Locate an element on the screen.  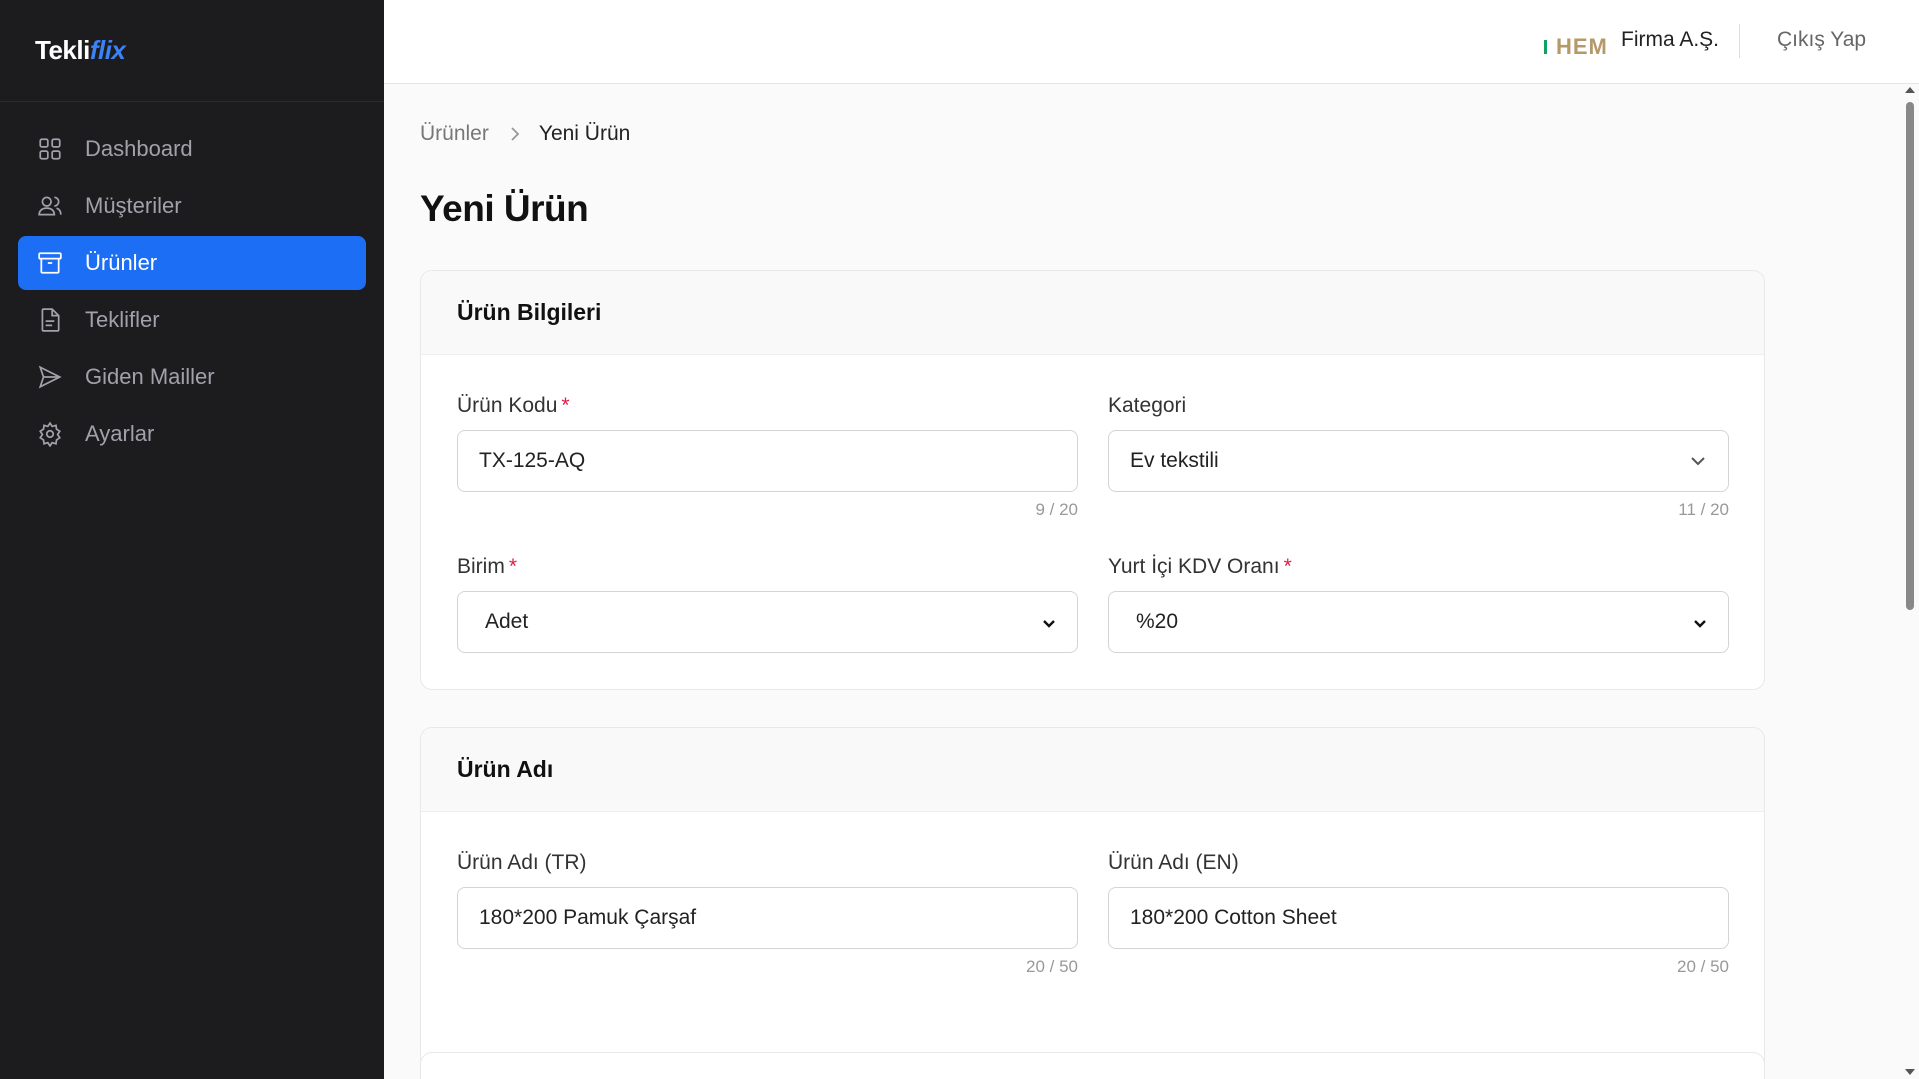
product-code-field: Ürün Kodu * TX-125-AQ 9 / 20 is located at coordinates (767, 457).